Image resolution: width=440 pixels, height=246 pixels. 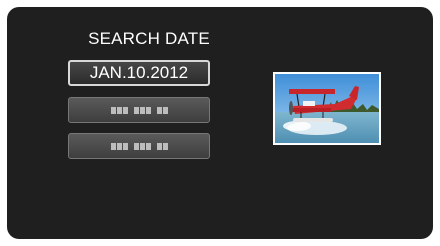 I want to click on date-button-label: JAN.10.2012, so click(x=139, y=72).